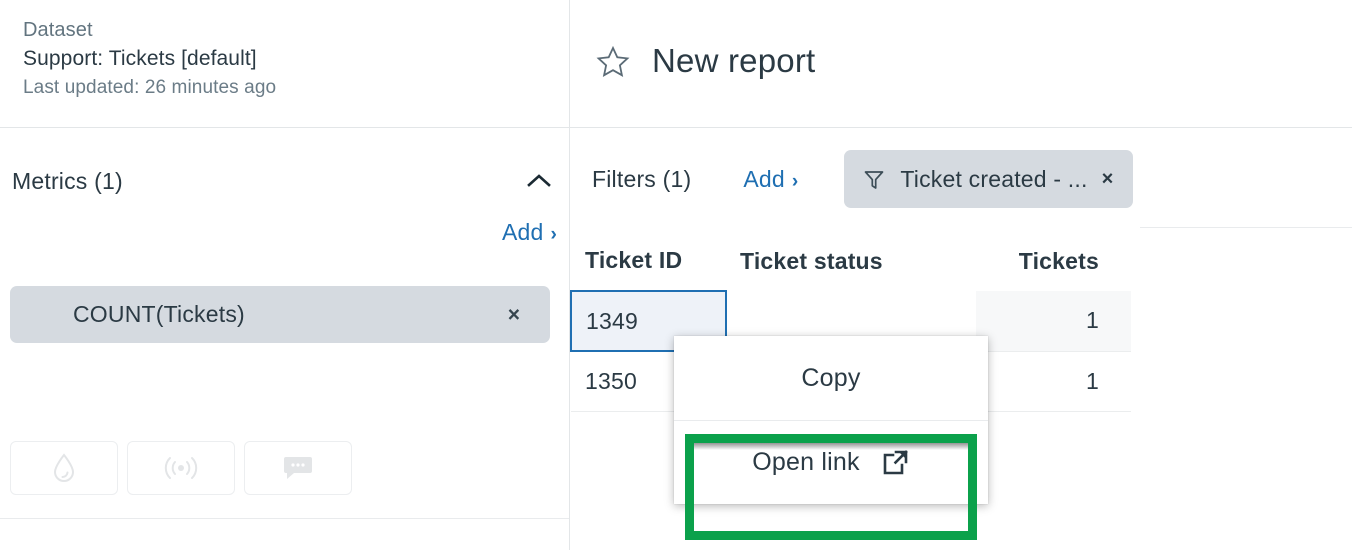 This screenshot has width=1352, height=550. I want to click on add-filter-label: Add, so click(764, 178).